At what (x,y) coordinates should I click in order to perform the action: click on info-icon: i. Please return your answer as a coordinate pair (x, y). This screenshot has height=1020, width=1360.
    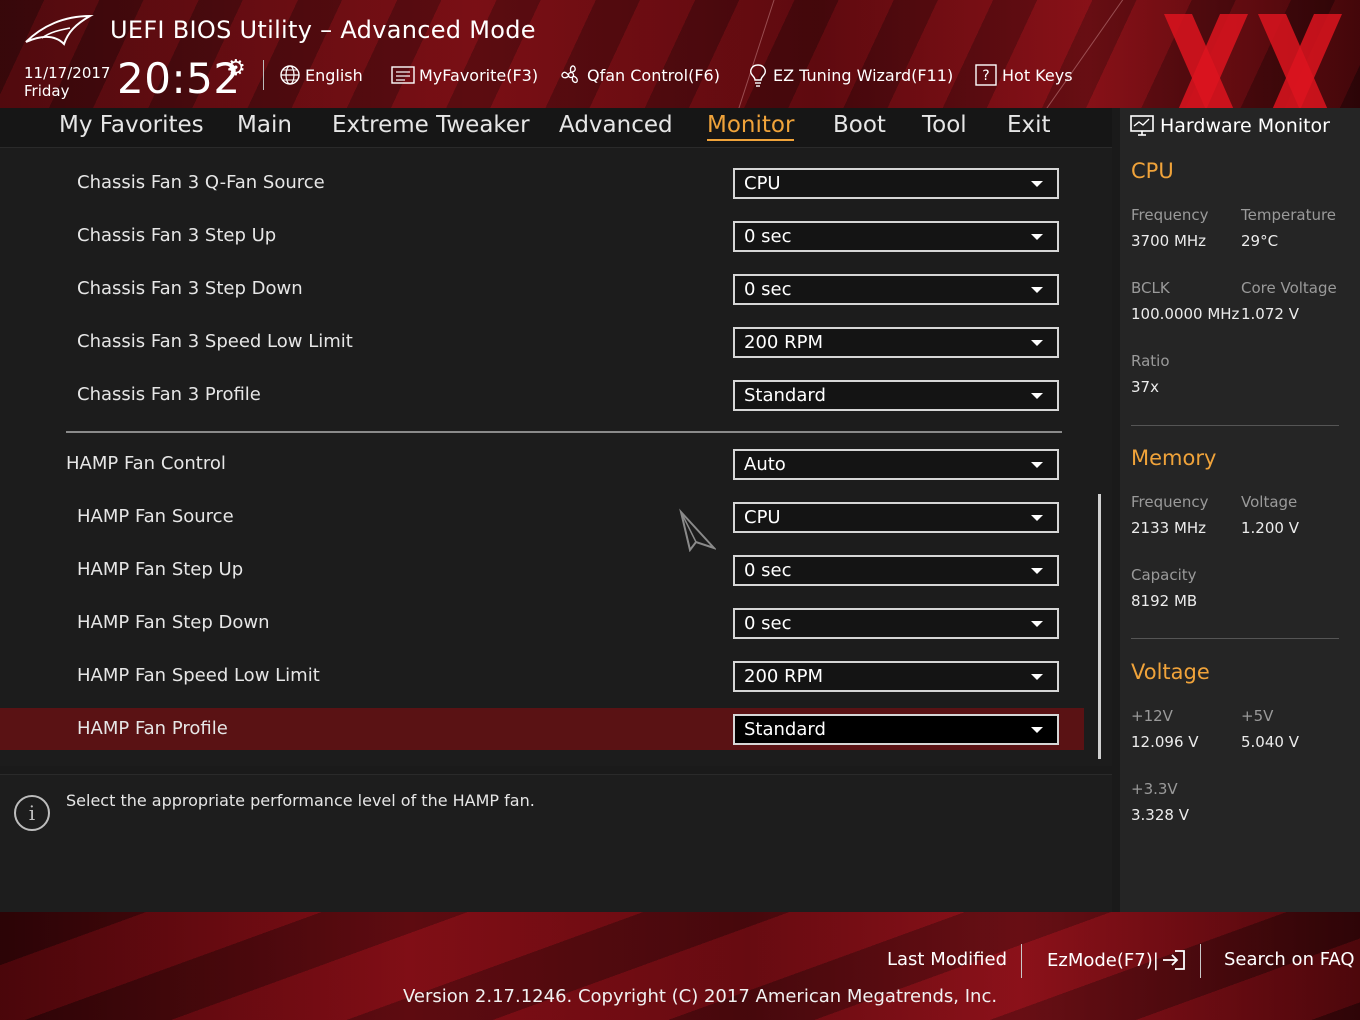
    Looking at the image, I should click on (32, 813).